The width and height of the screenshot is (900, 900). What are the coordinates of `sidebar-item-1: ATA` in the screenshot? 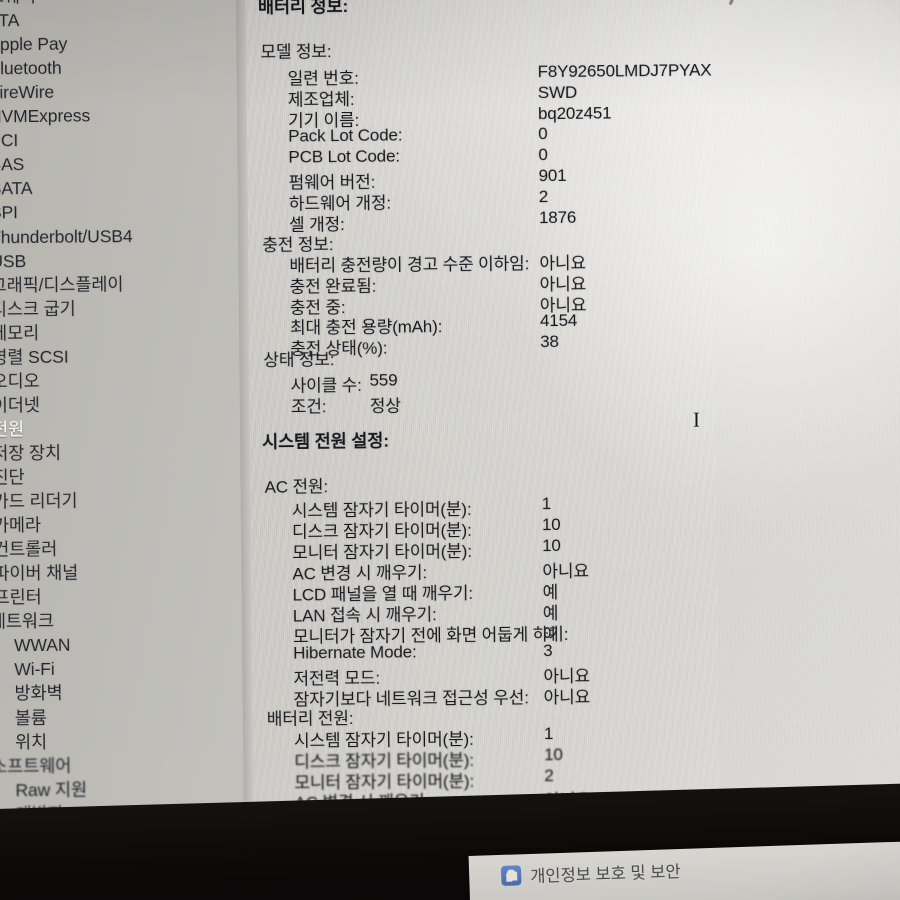 It's located at (123, 19).